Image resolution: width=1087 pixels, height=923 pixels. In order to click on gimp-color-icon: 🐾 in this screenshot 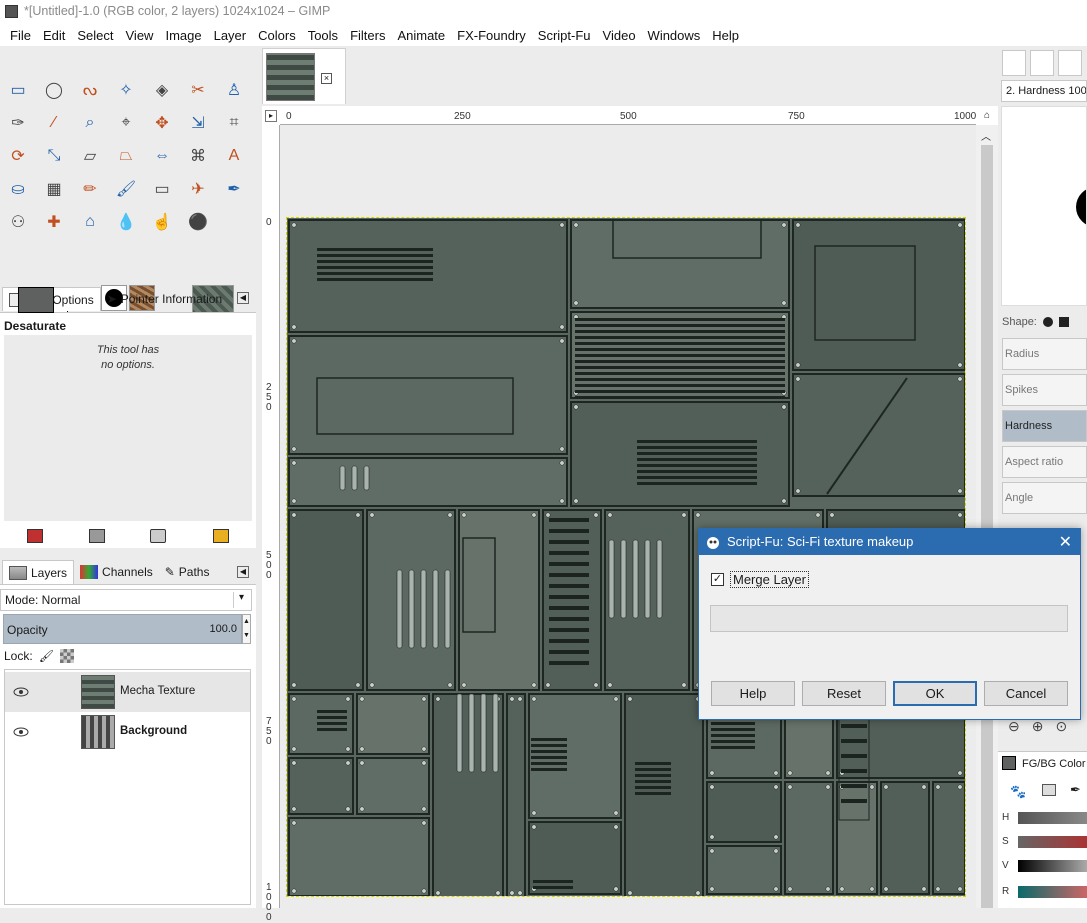, I will do `click(1018, 792)`.